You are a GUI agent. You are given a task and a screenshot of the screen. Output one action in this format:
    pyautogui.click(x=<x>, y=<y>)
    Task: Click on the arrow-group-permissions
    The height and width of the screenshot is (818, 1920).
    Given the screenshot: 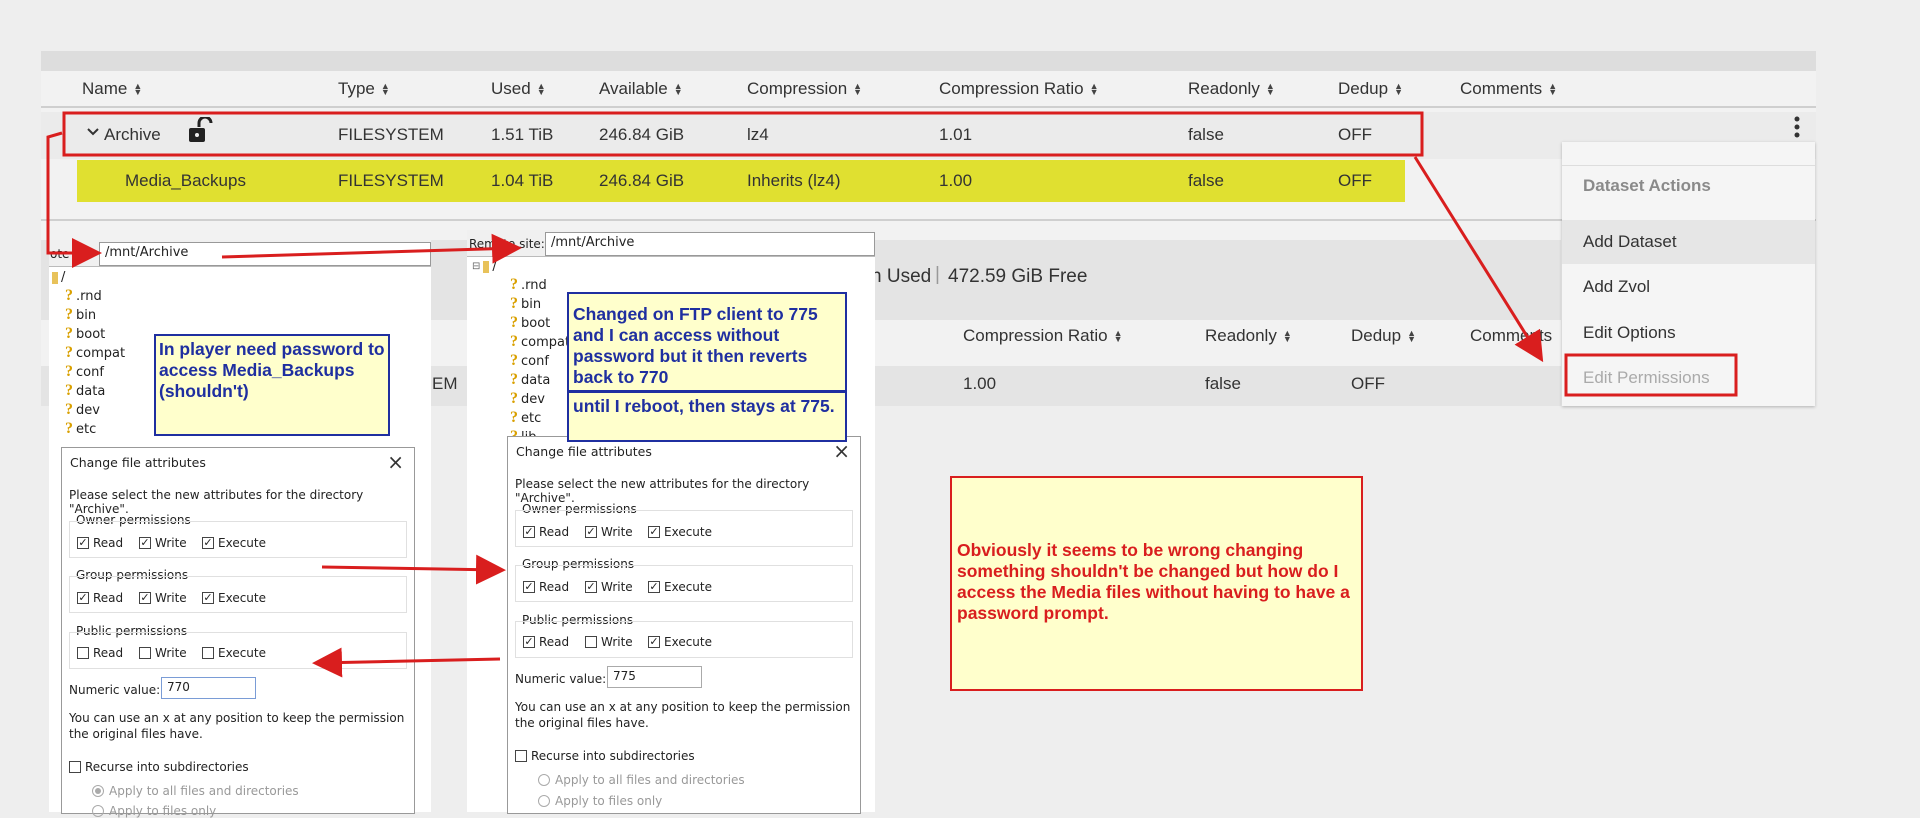 What is the action you would take?
    pyautogui.click(x=413, y=569)
    